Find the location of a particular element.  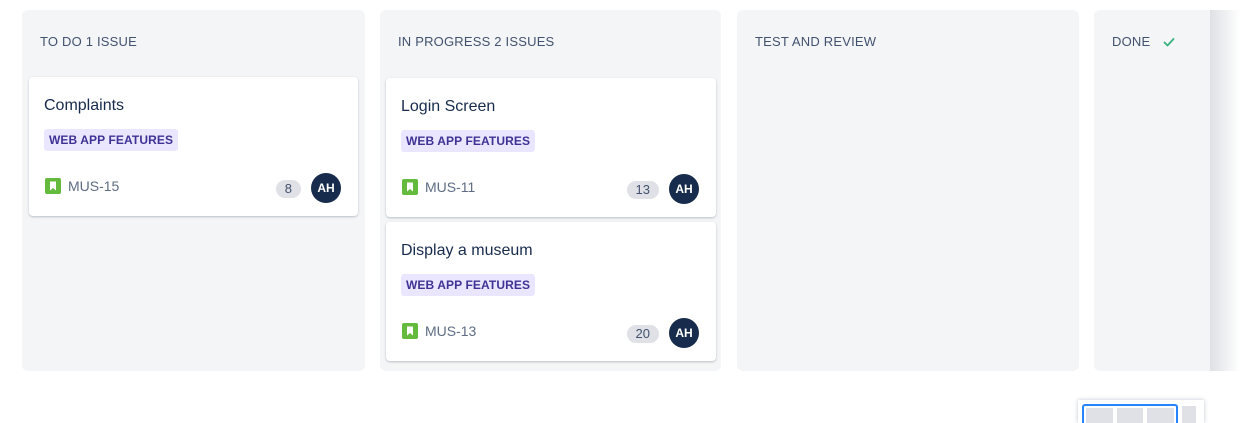

column-header: TO DO 1 ISSUE is located at coordinates (88, 41).